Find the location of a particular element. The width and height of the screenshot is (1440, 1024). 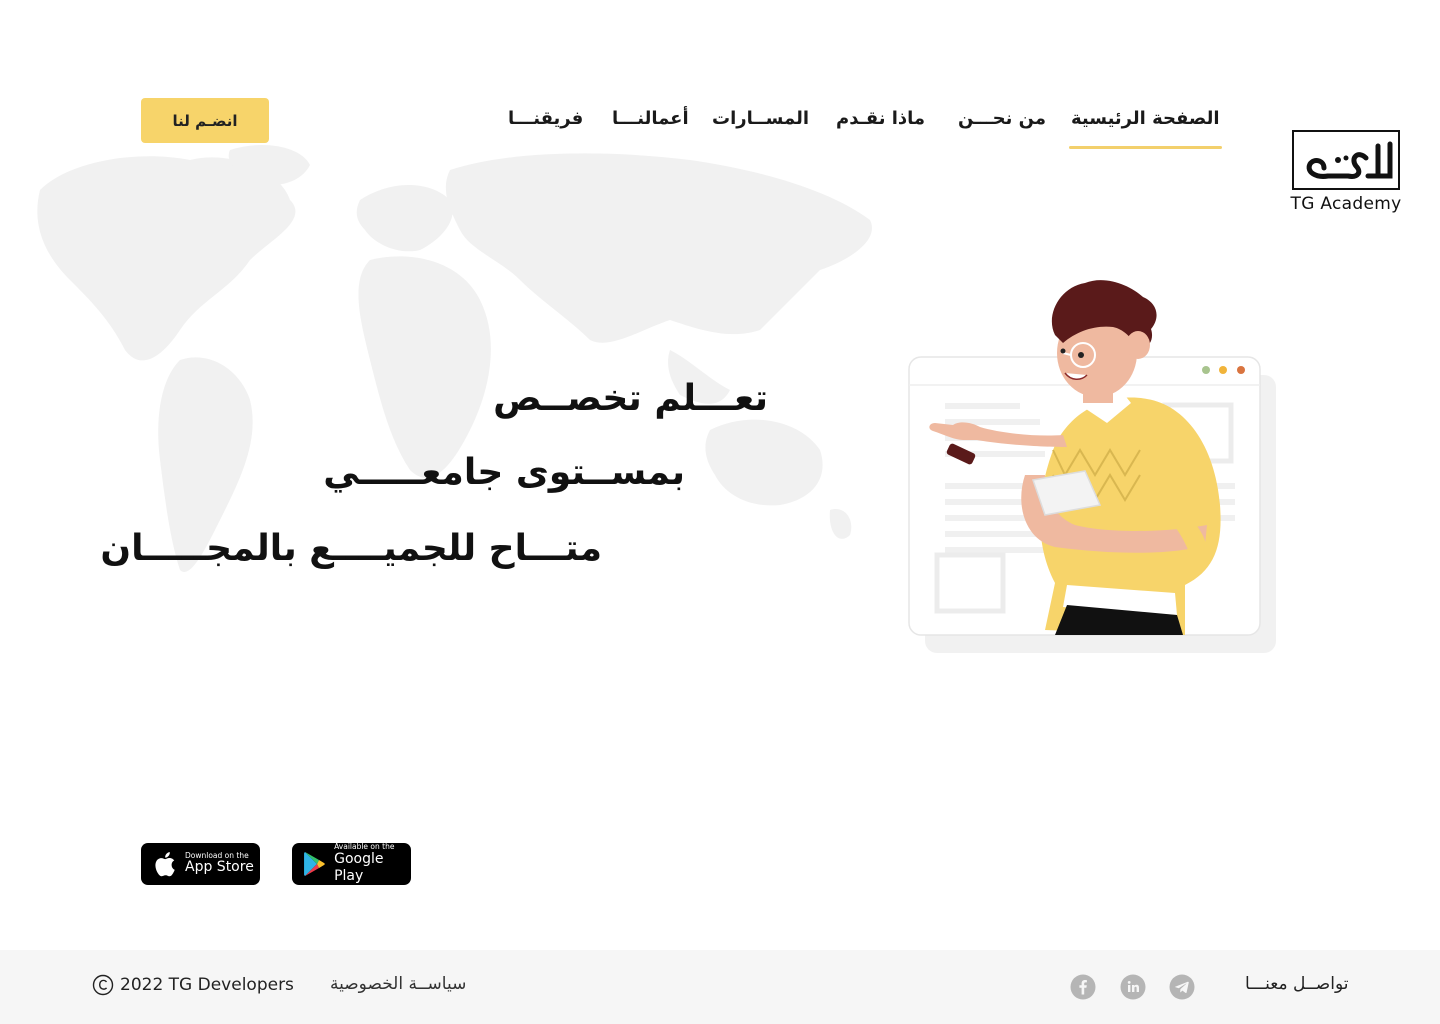

linkedin-icon is located at coordinates (1133, 987).